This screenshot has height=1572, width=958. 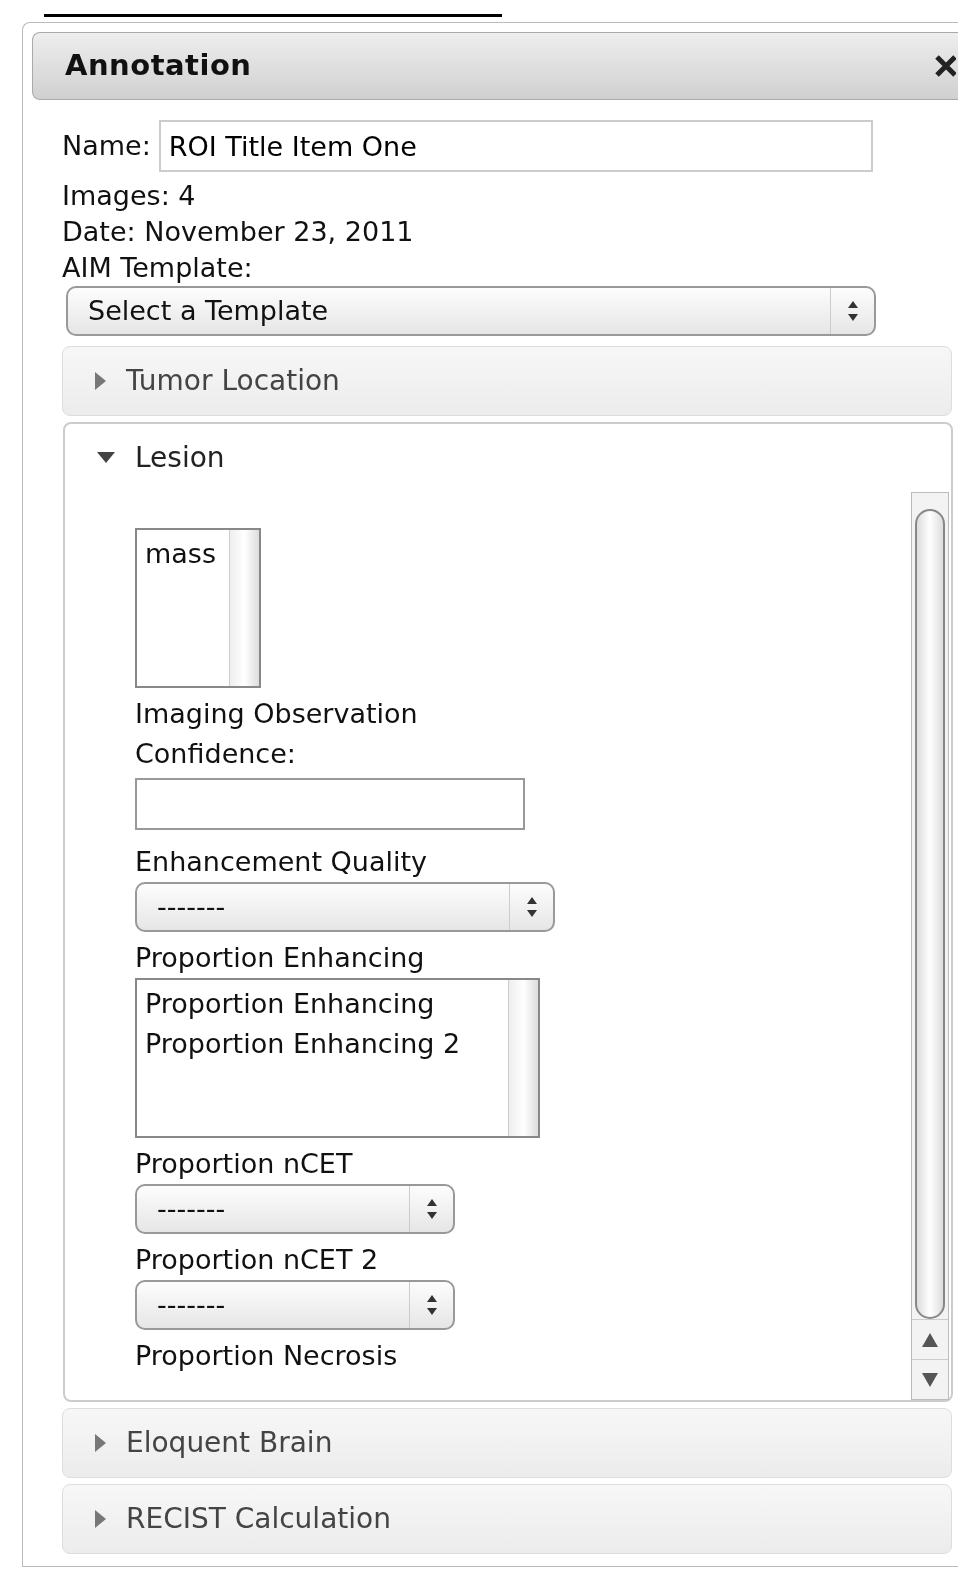 I want to click on date-text: Date: November 23, 2011, so click(x=238, y=232).